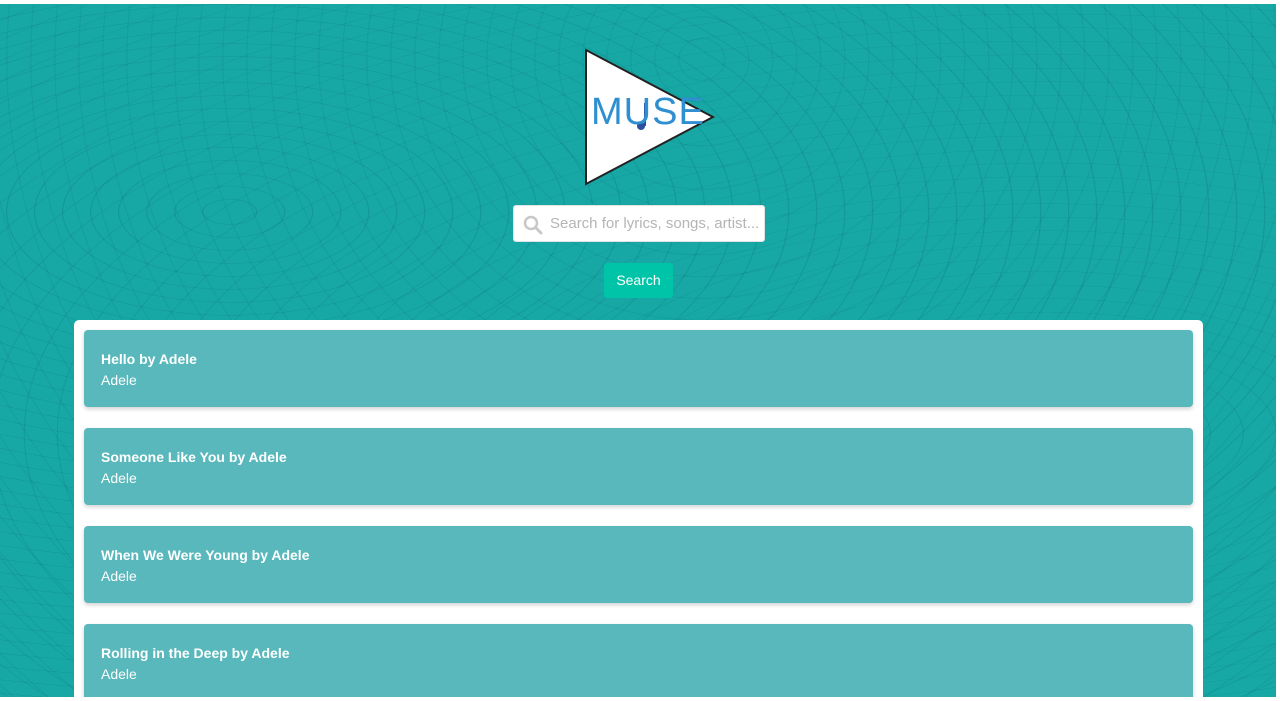 This screenshot has height=701, width=1280. I want to click on result-card: Someone Like You by Adele Adele, so click(638, 466).